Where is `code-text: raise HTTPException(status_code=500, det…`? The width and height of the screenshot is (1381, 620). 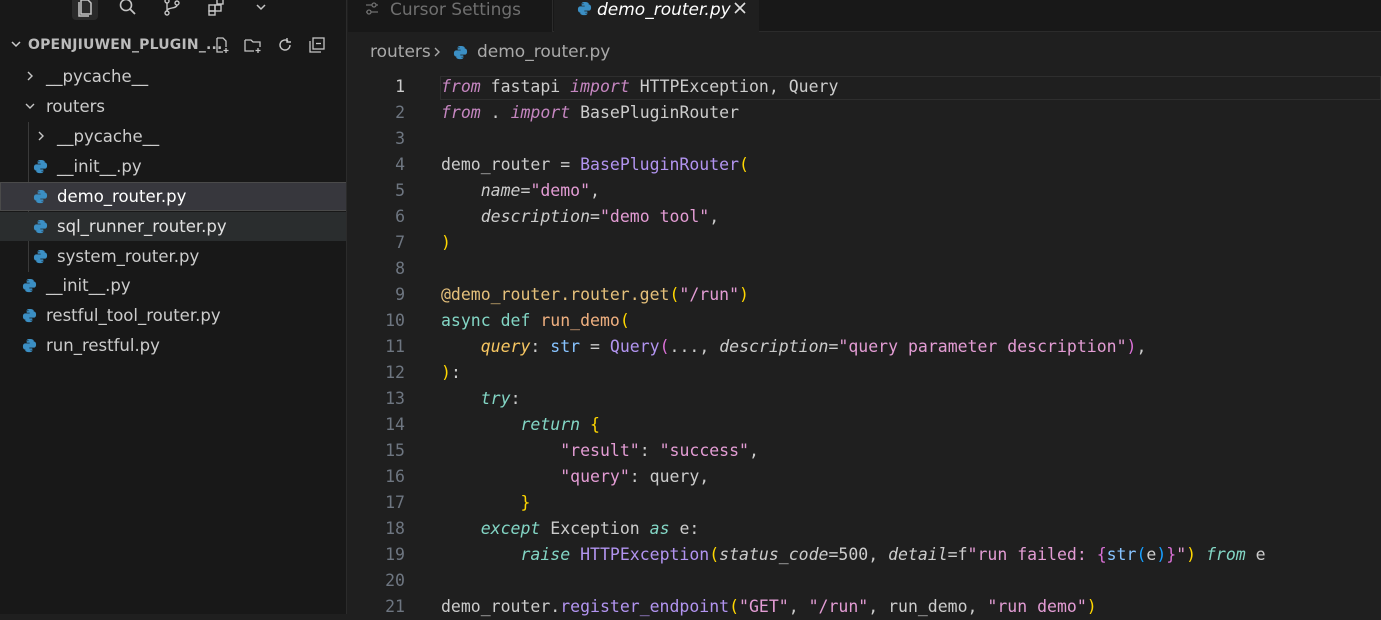
code-text: raise HTTPException(status_code=500, det… is located at coordinates (893, 554).